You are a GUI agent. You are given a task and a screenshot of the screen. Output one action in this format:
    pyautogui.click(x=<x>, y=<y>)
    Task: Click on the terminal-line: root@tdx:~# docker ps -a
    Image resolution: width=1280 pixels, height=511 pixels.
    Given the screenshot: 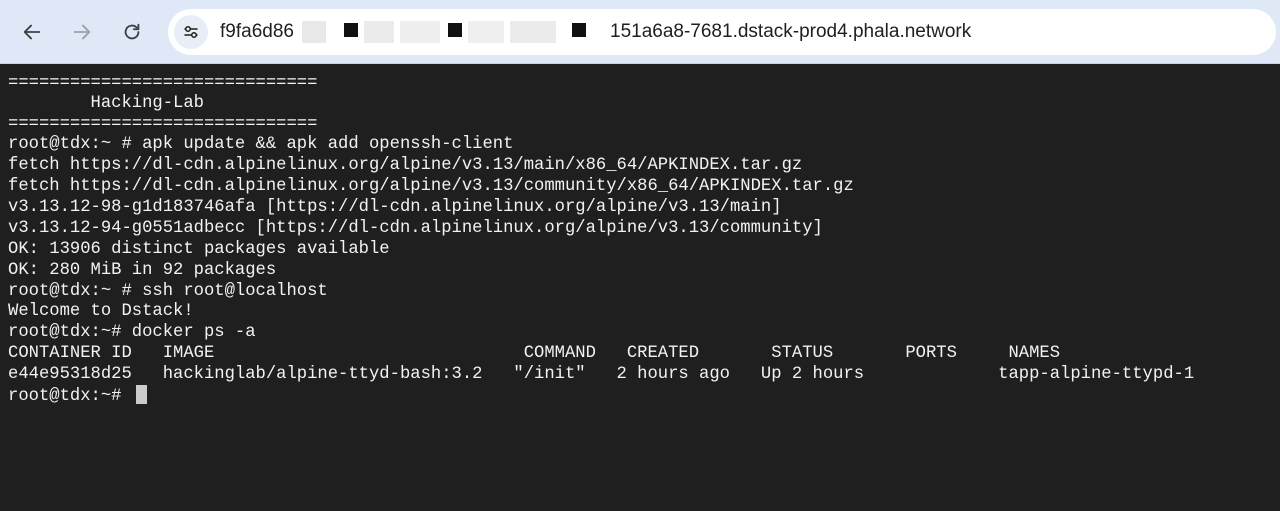 What is the action you would take?
    pyautogui.click(x=132, y=332)
    